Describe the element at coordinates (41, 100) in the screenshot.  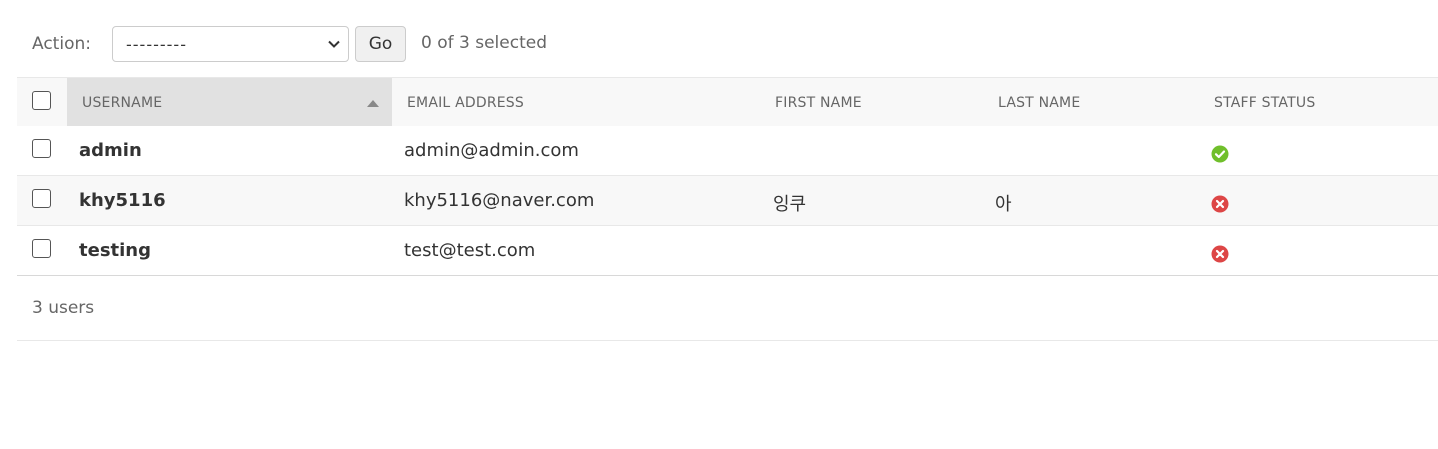
I see `select-all-checkbox` at that location.